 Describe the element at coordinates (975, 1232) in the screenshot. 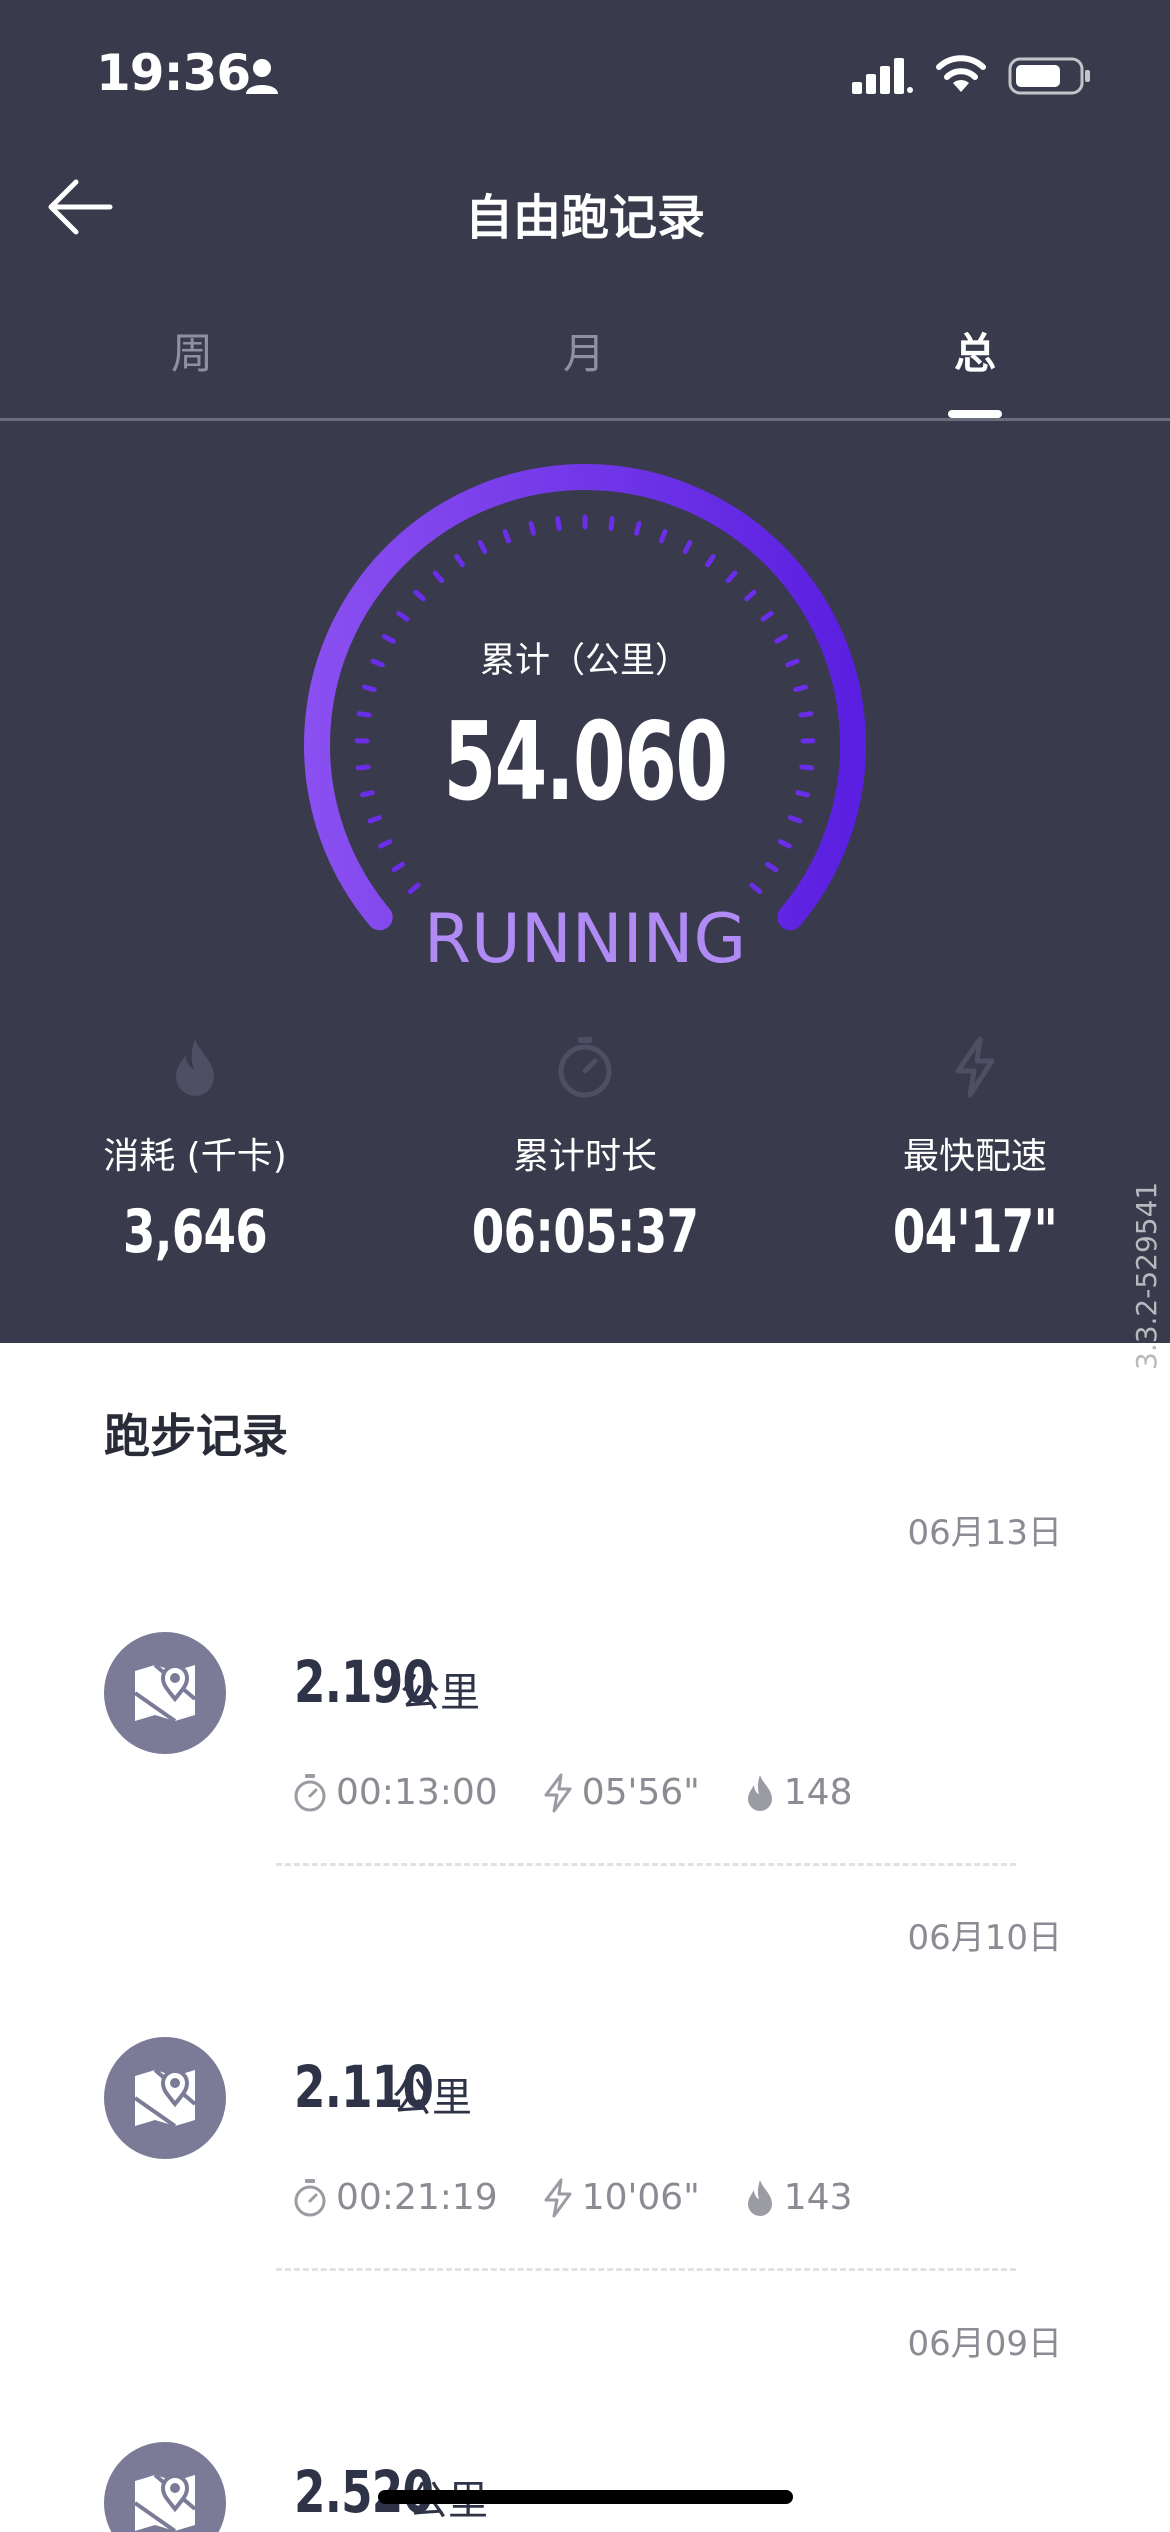

I see `stat-pace-value: 04'17"` at that location.